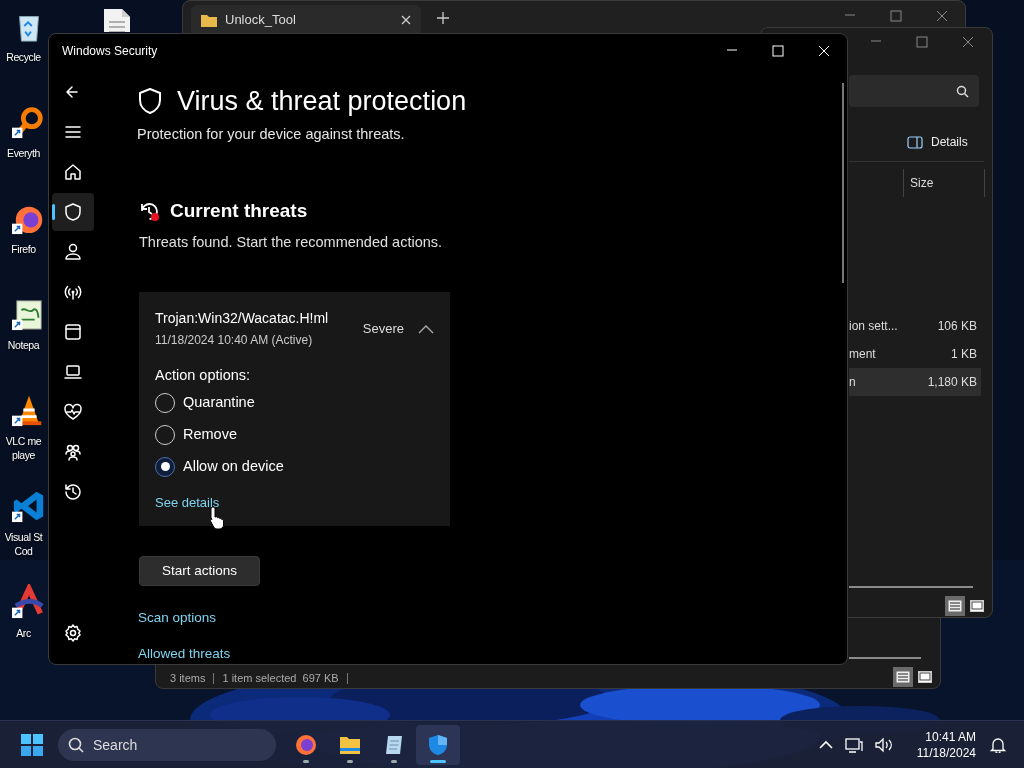  Describe the element at coordinates (862, 354) in the screenshot. I see `file-name: ment` at that location.